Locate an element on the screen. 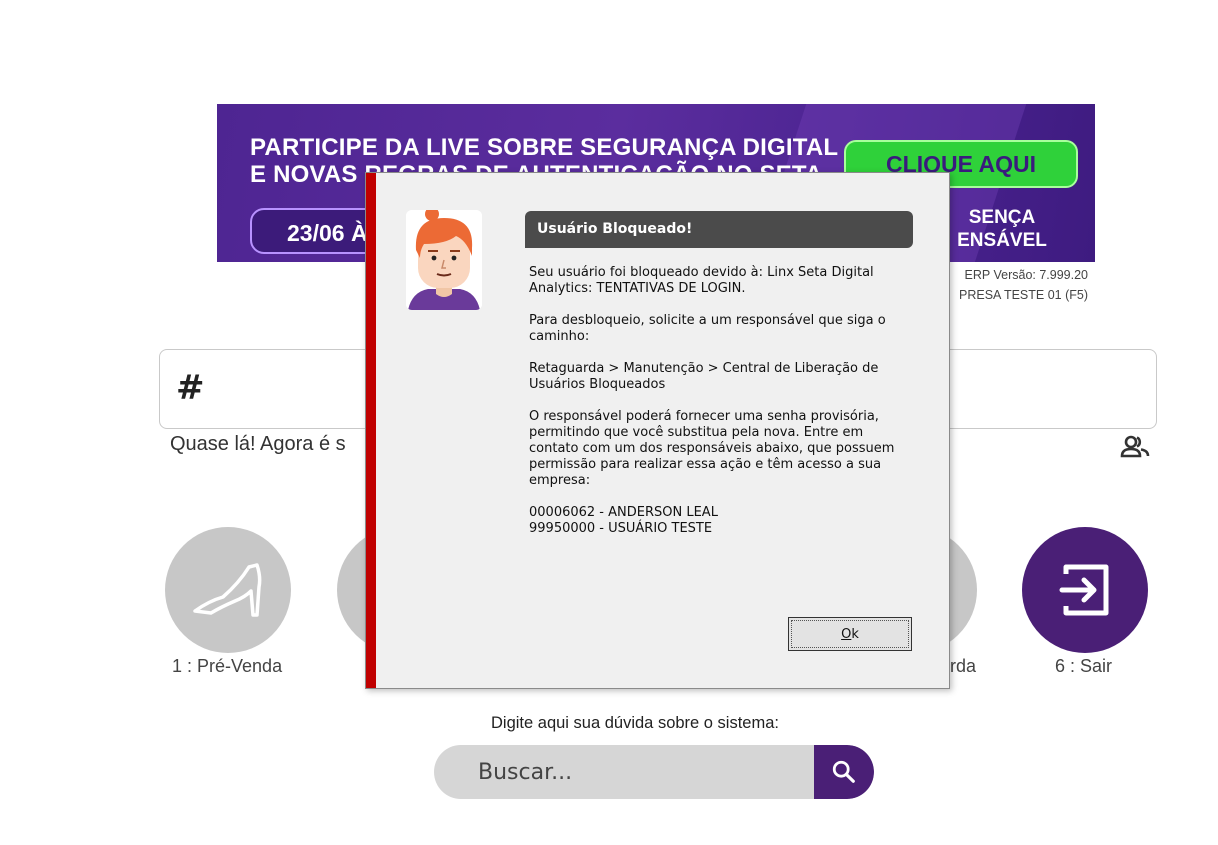  shortcut-pre-venda is located at coordinates (228, 590).